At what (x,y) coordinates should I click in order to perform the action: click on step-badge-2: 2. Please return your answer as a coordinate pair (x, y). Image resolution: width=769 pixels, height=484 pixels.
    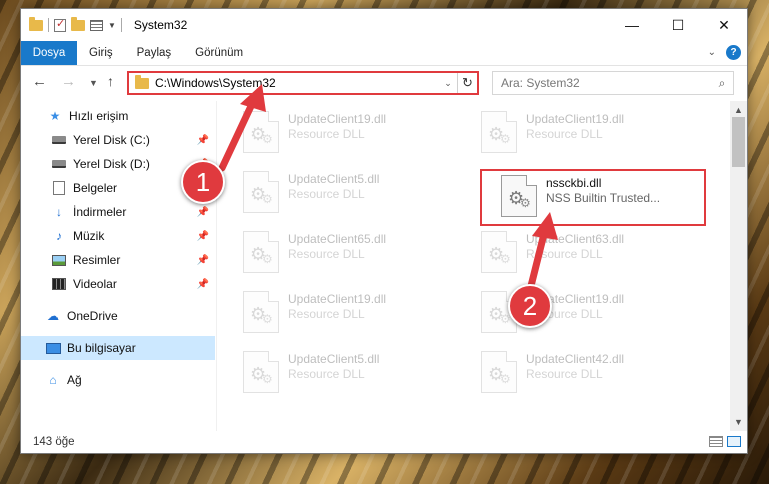
    Looking at the image, I should click on (530, 306).